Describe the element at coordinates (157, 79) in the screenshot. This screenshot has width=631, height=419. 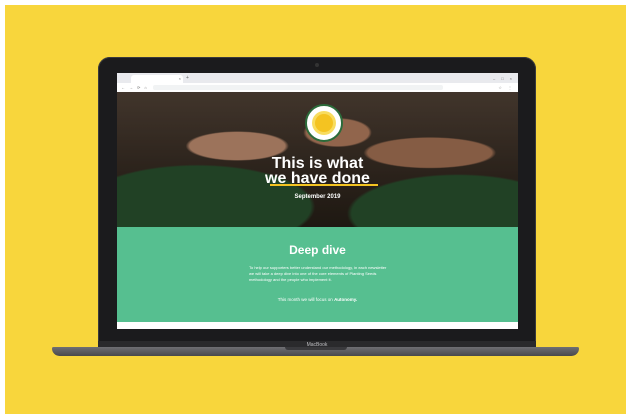
I see `browser-tab: ×` at that location.